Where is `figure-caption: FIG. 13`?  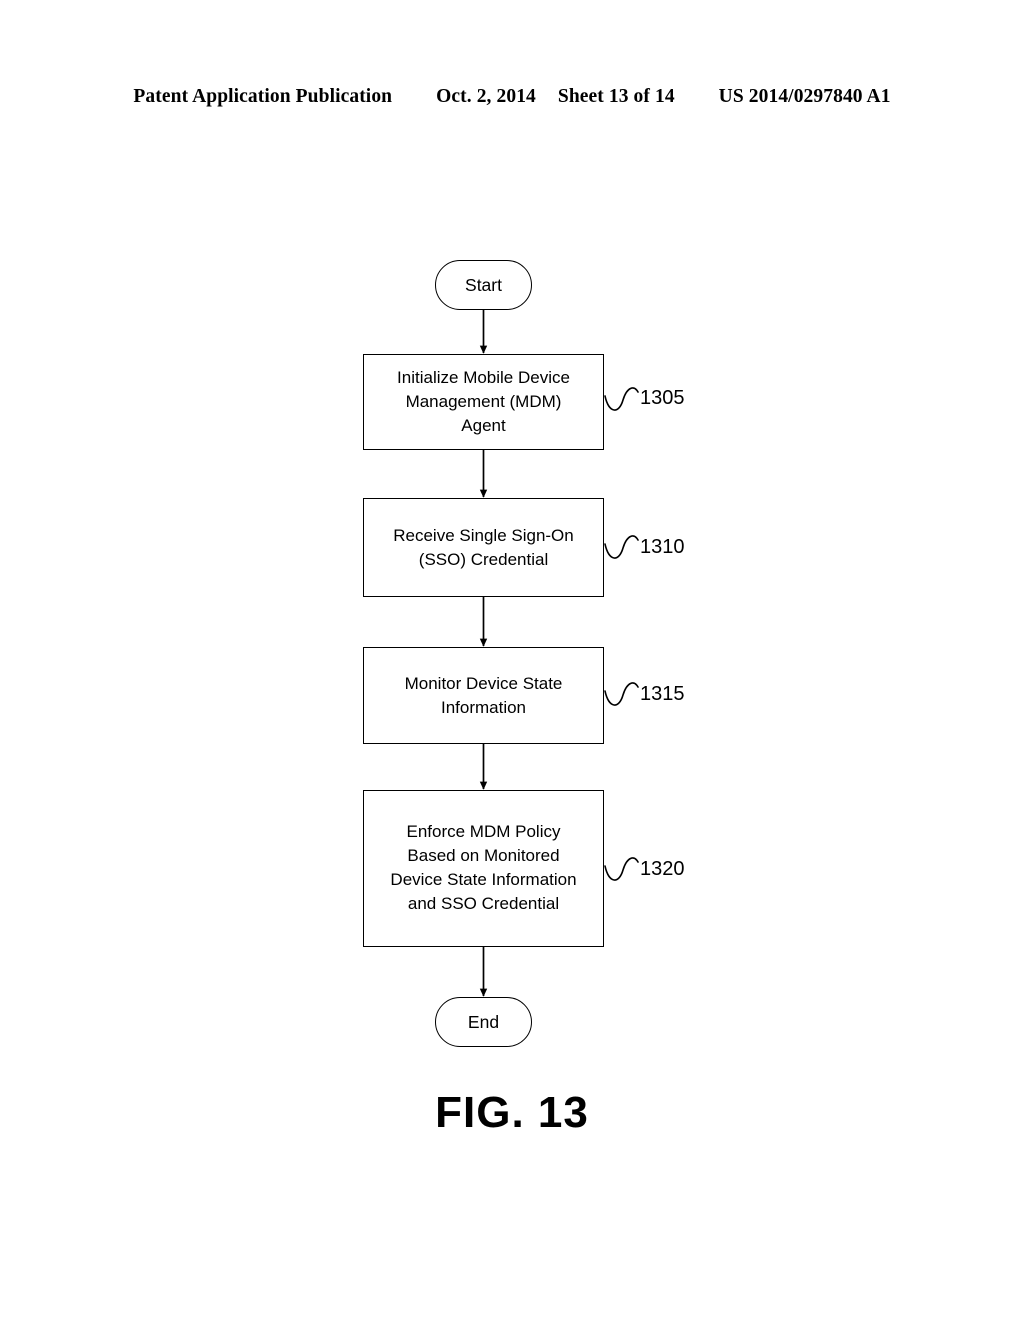 figure-caption: FIG. 13 is located at coordinates (512, 1112).